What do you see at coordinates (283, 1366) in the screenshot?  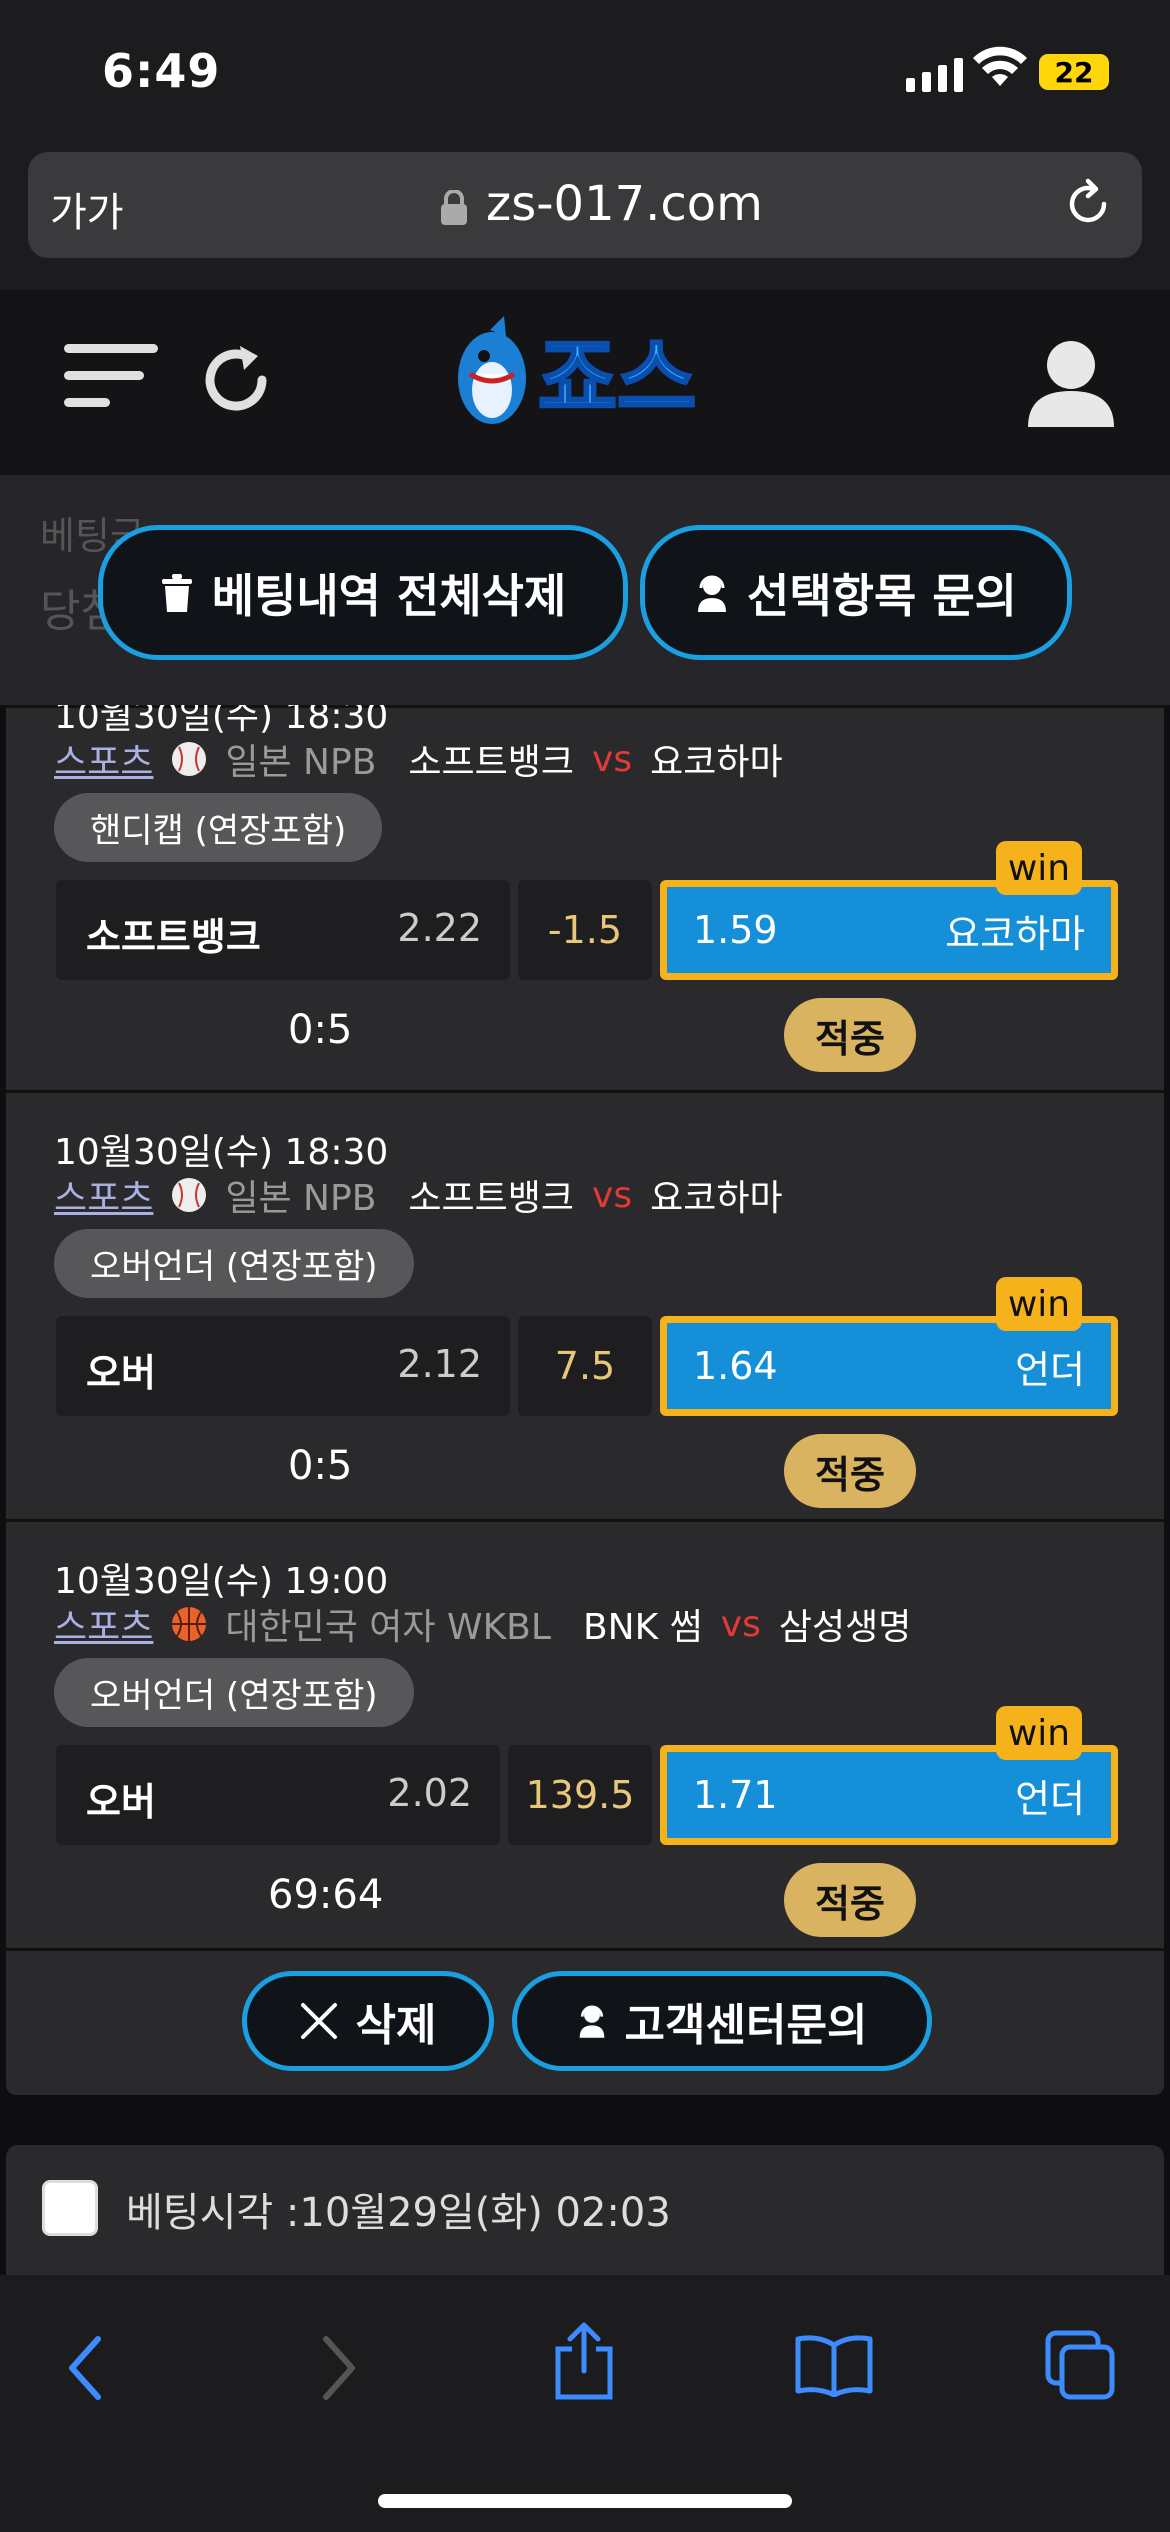 I see `left-option: 오버 2.12` at bounding box center [283, 1366].